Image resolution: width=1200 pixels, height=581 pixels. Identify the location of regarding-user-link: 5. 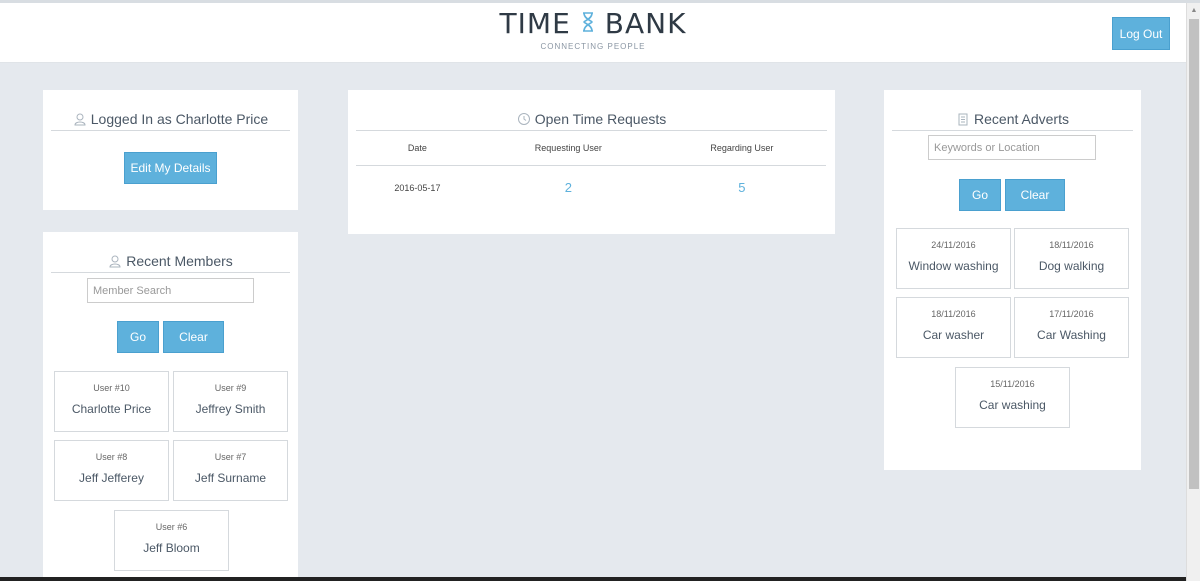
(742, 187).